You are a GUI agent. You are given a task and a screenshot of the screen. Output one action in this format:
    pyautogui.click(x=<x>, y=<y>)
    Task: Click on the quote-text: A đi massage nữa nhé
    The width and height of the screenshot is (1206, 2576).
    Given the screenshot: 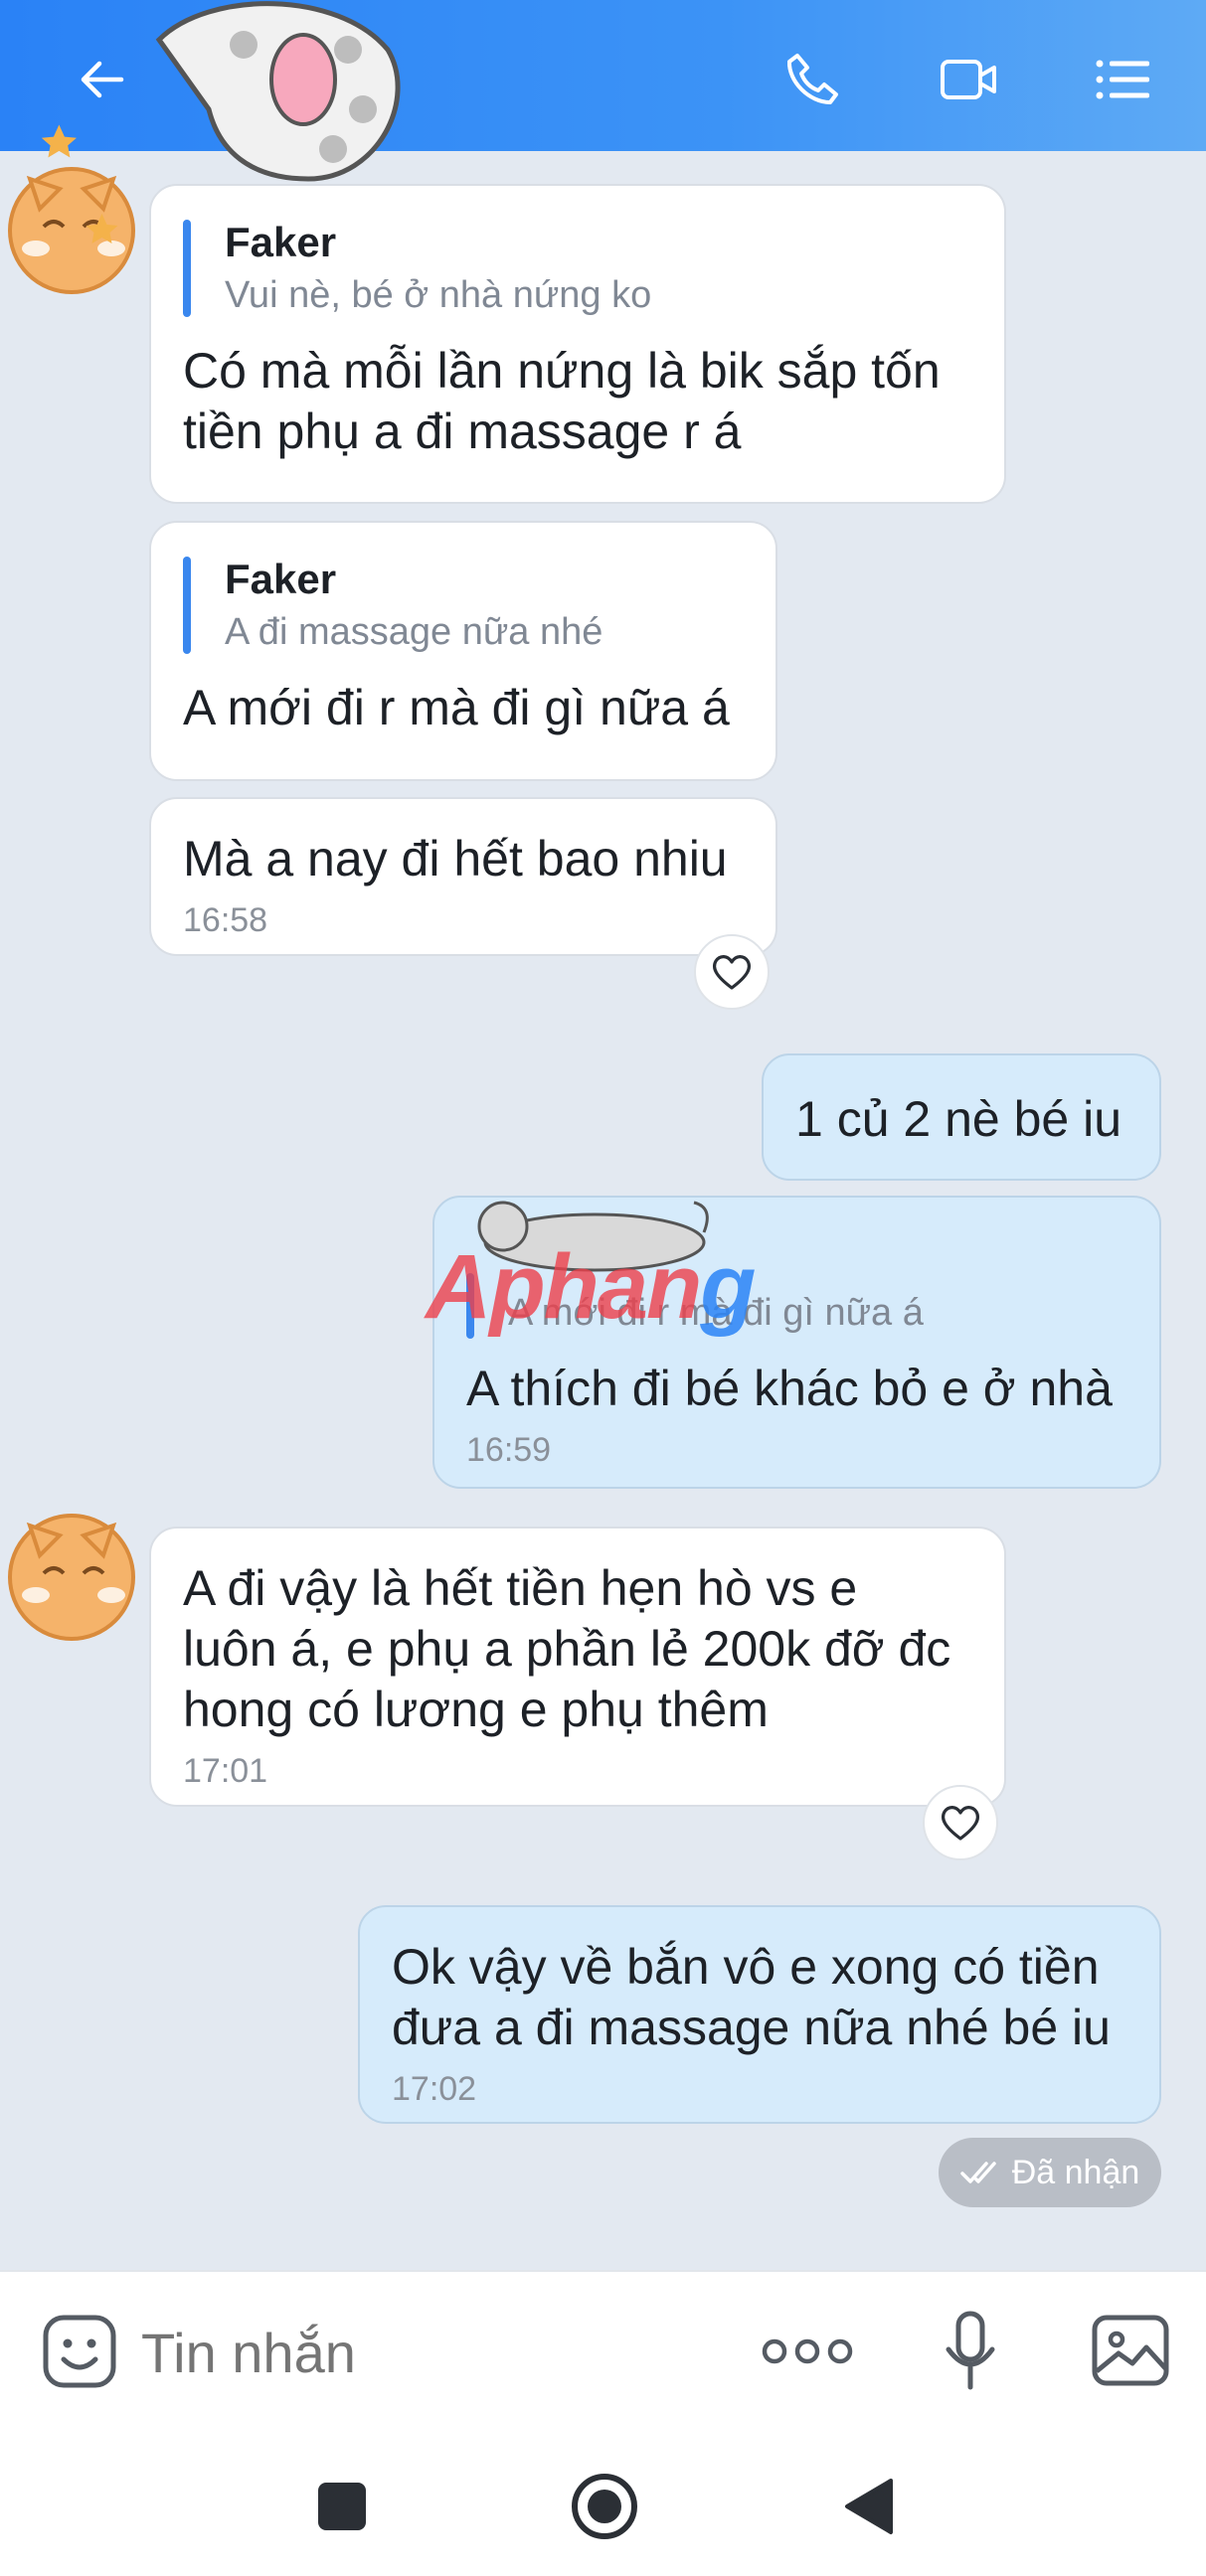 What is the action you would take?
    pyautogui.click(x=414, y=632)
    